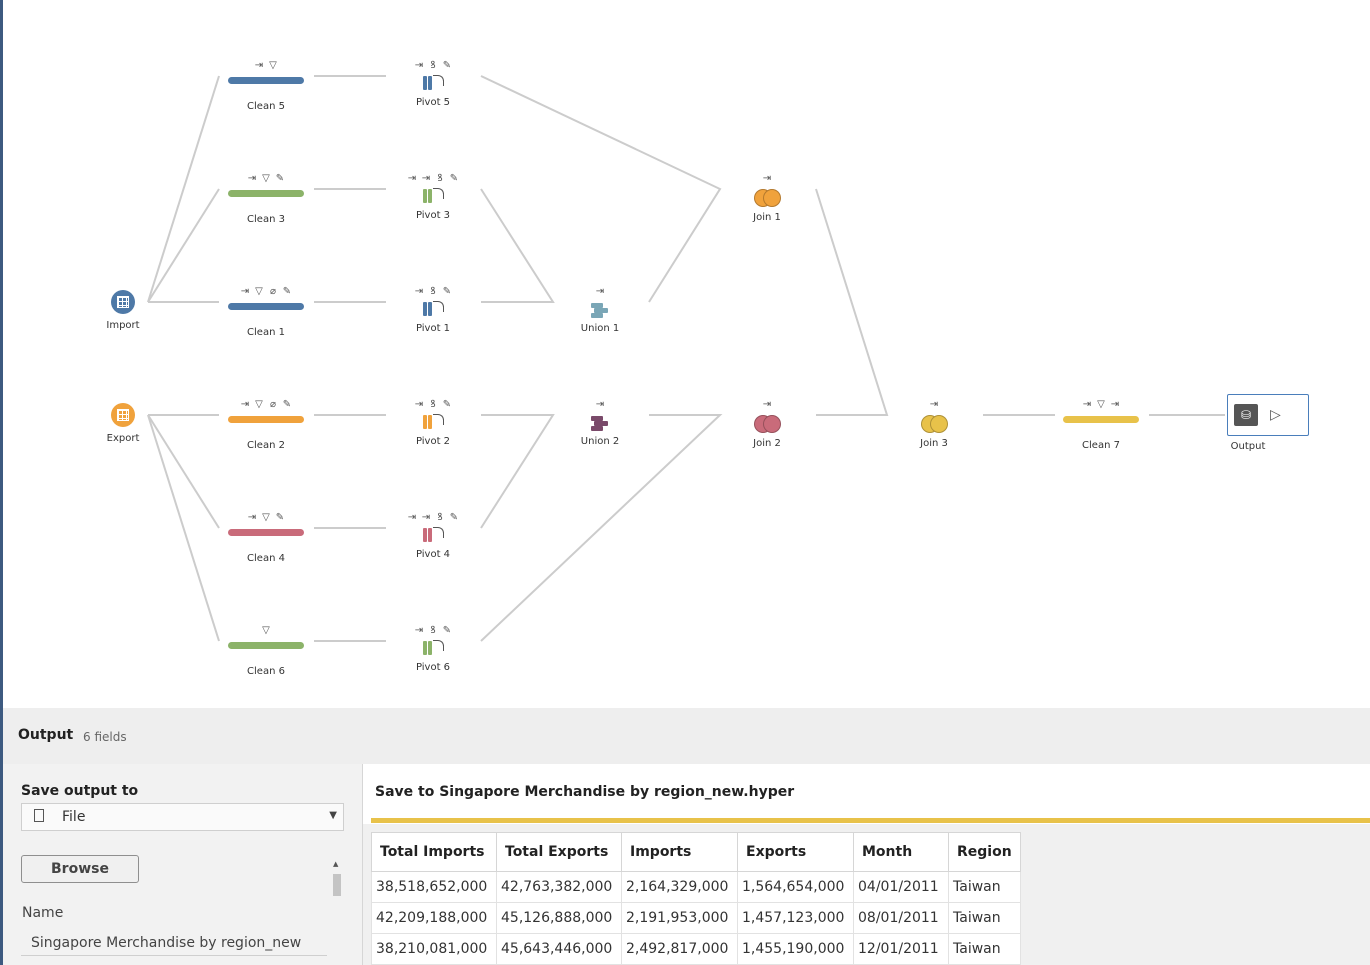 The image size is (1370, 965). I want to click on table-cell: 42,763,382,000, so click(559, 887).